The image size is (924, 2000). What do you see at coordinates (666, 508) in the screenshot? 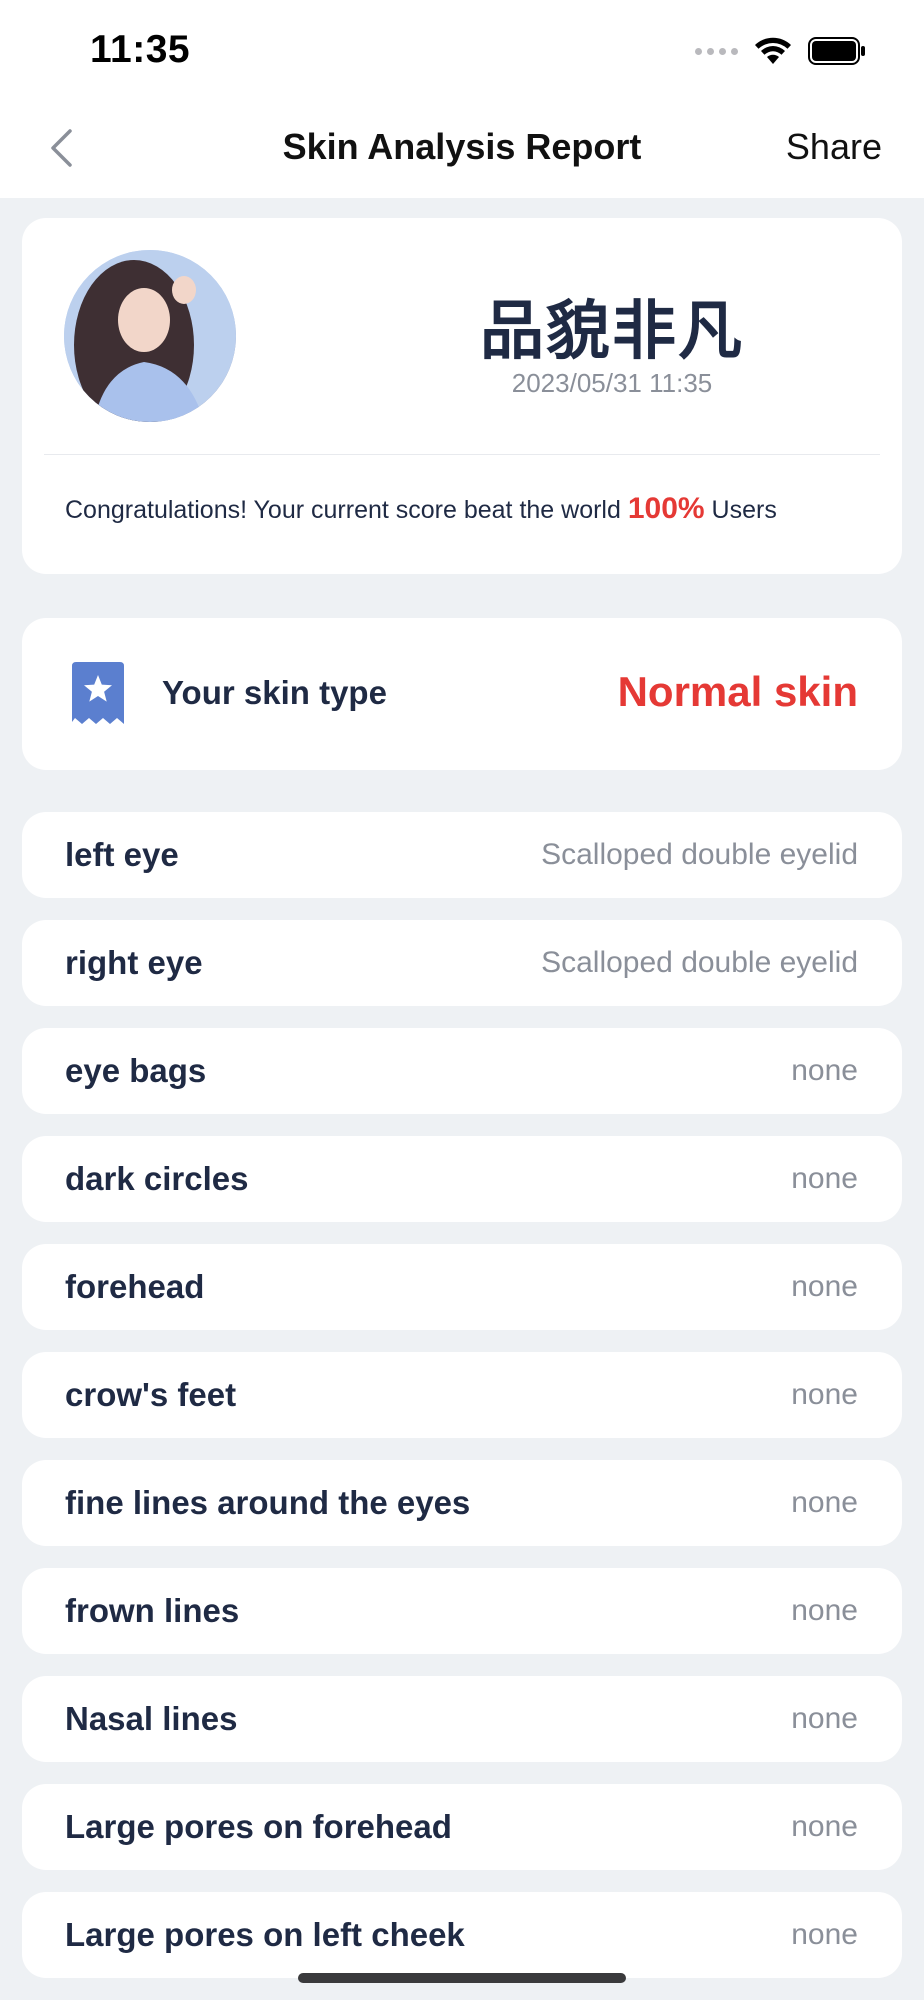
I see `score-percentile: 100%` at bounding box center [666, 508].